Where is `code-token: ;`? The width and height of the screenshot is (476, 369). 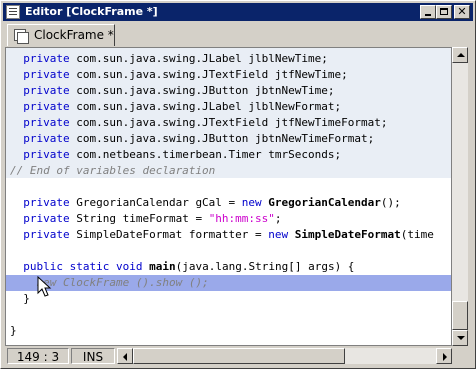 code-token: ; is located at coordinates (278, 218).